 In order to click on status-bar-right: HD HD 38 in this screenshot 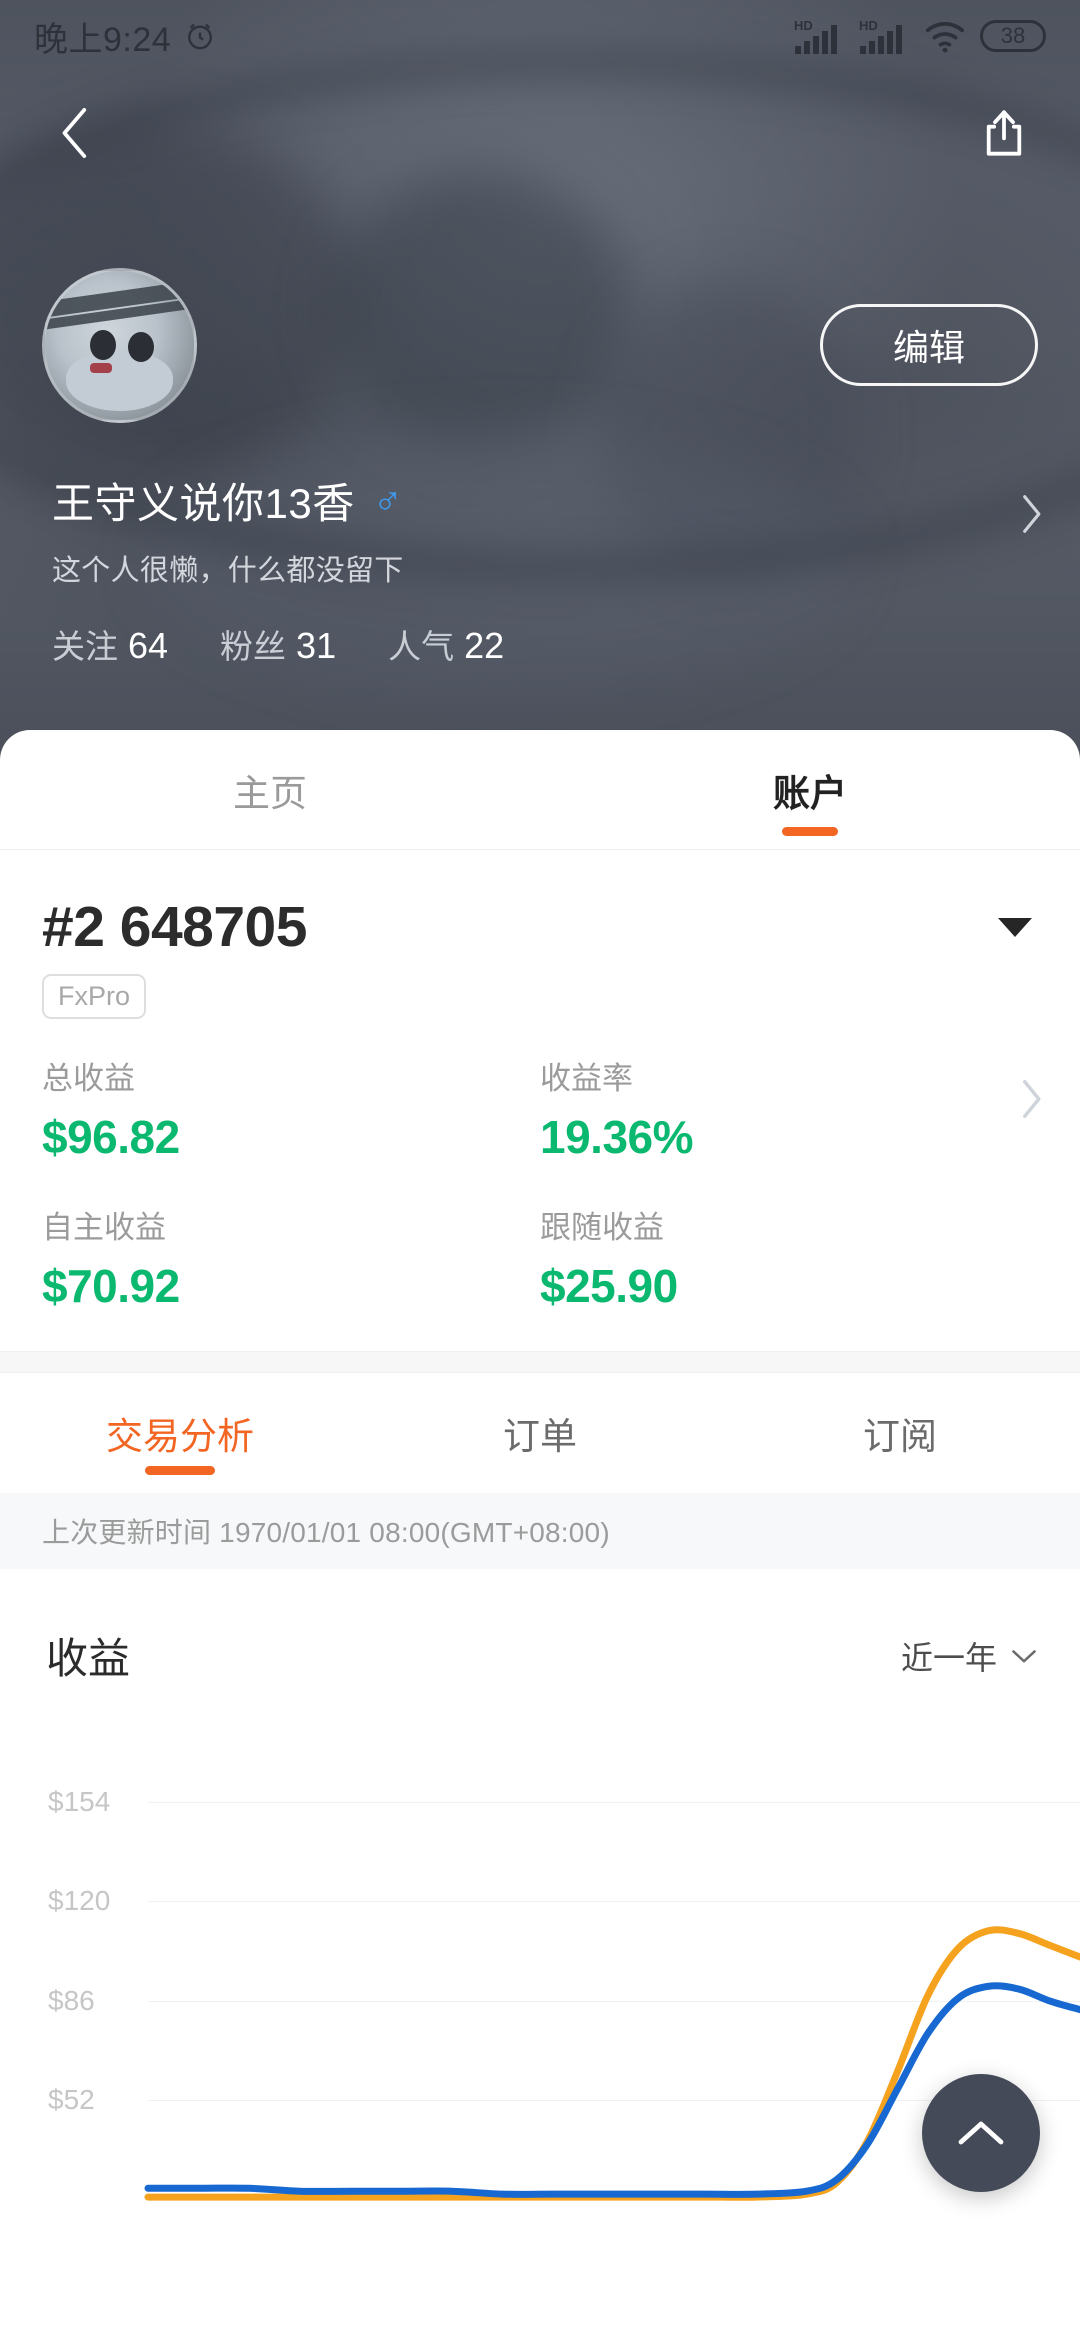, I will do `click(919, 36)`.